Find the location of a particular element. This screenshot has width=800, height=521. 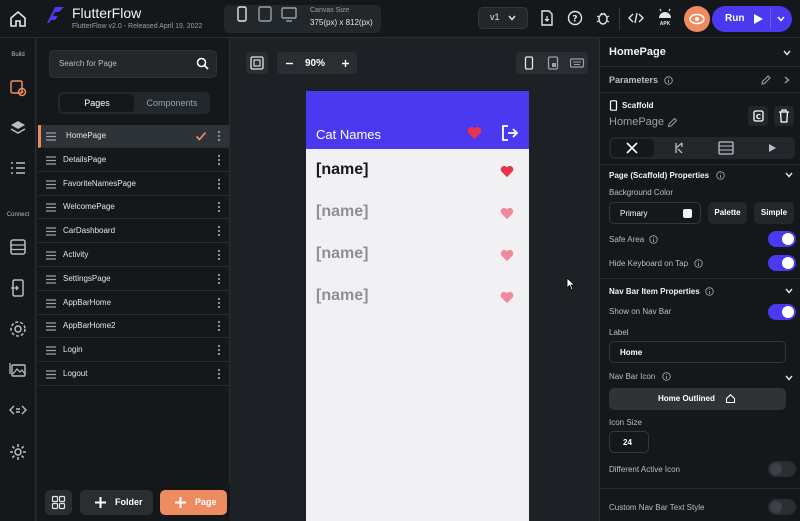

home-icon is located at coordinates (18, 19).